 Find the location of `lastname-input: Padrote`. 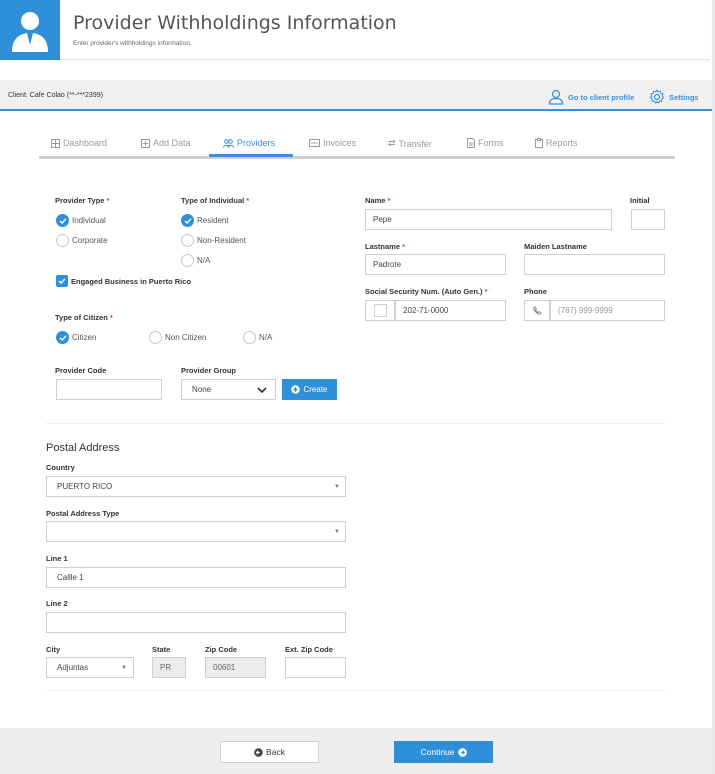

lastname-input: Padrote is located at coordinates (435, 264).